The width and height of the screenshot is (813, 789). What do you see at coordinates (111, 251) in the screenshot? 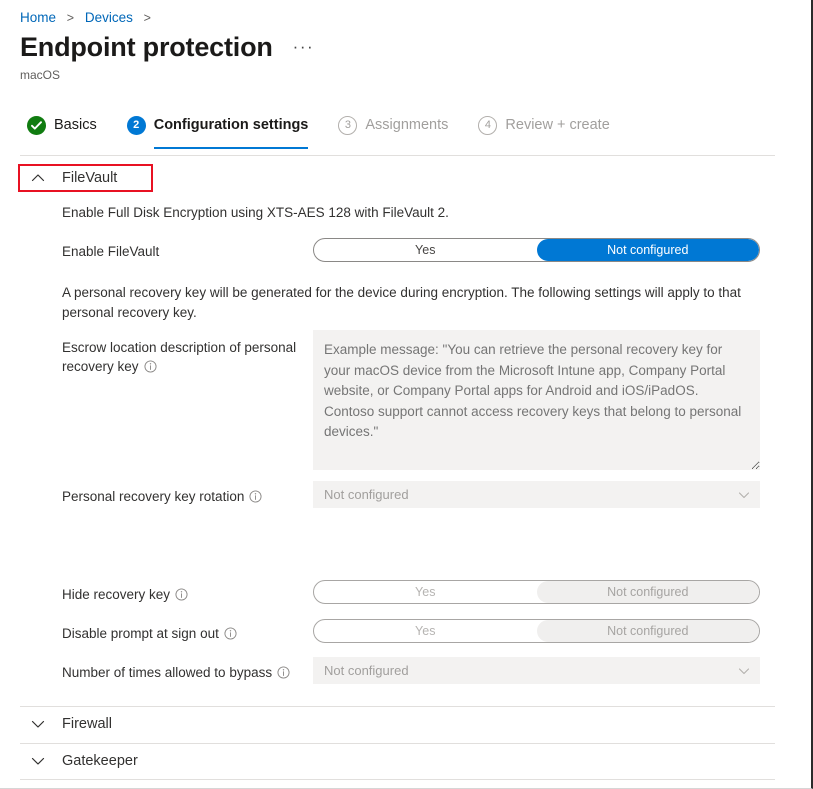
I see `field-label-enable-filevault-text: Enable FileVault` at bounding box center [111, 251].